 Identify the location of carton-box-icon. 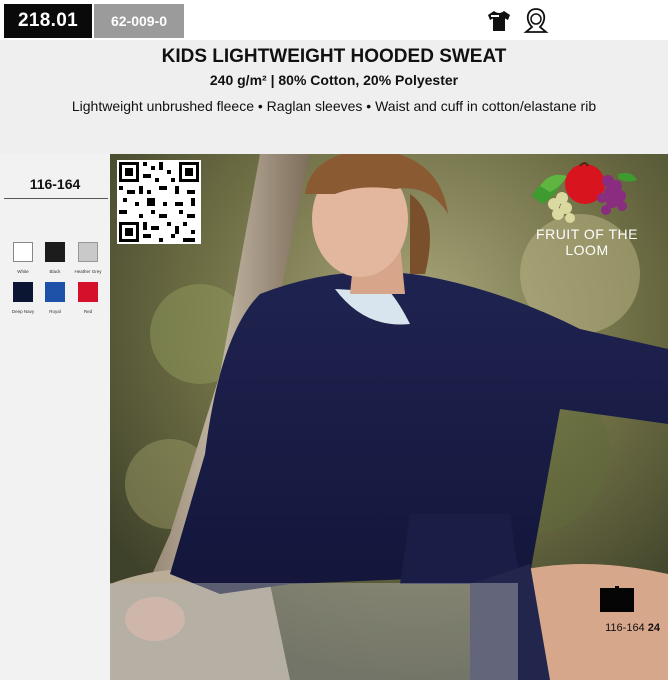
(617, 599).